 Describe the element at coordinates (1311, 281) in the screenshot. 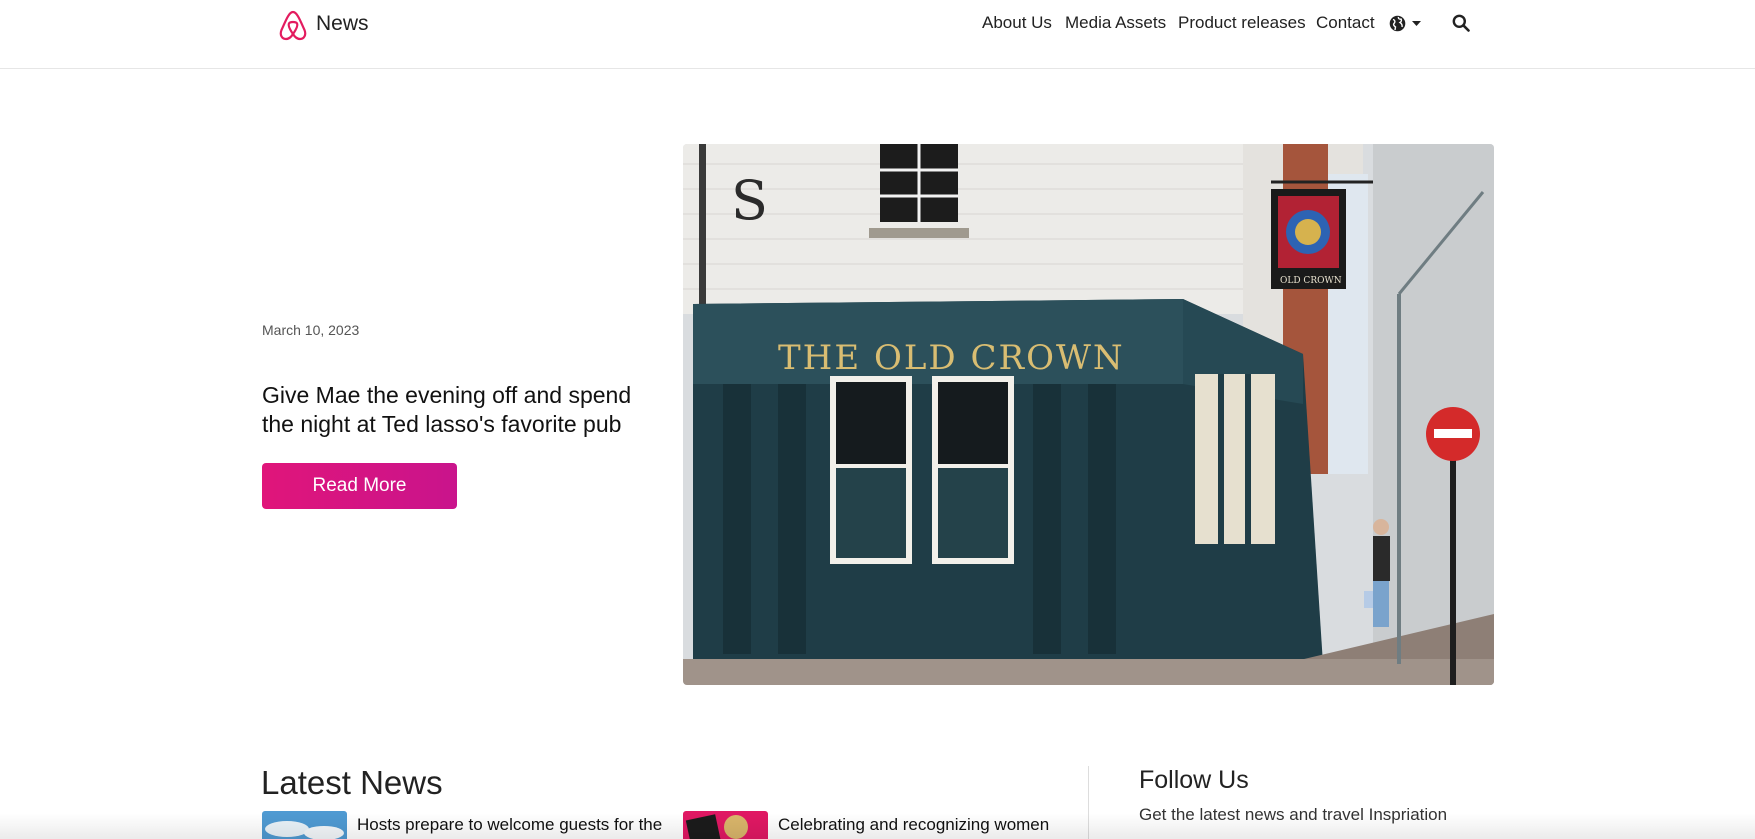

I see `hanging-sign-text: OLD CROWN` at that location.